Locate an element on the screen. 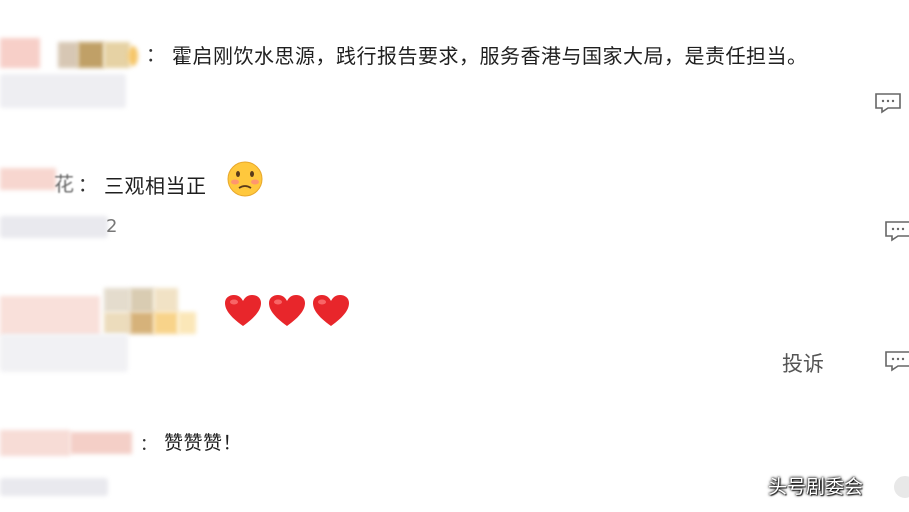  meta-tail: 2 is located at coordinates (112, 226).